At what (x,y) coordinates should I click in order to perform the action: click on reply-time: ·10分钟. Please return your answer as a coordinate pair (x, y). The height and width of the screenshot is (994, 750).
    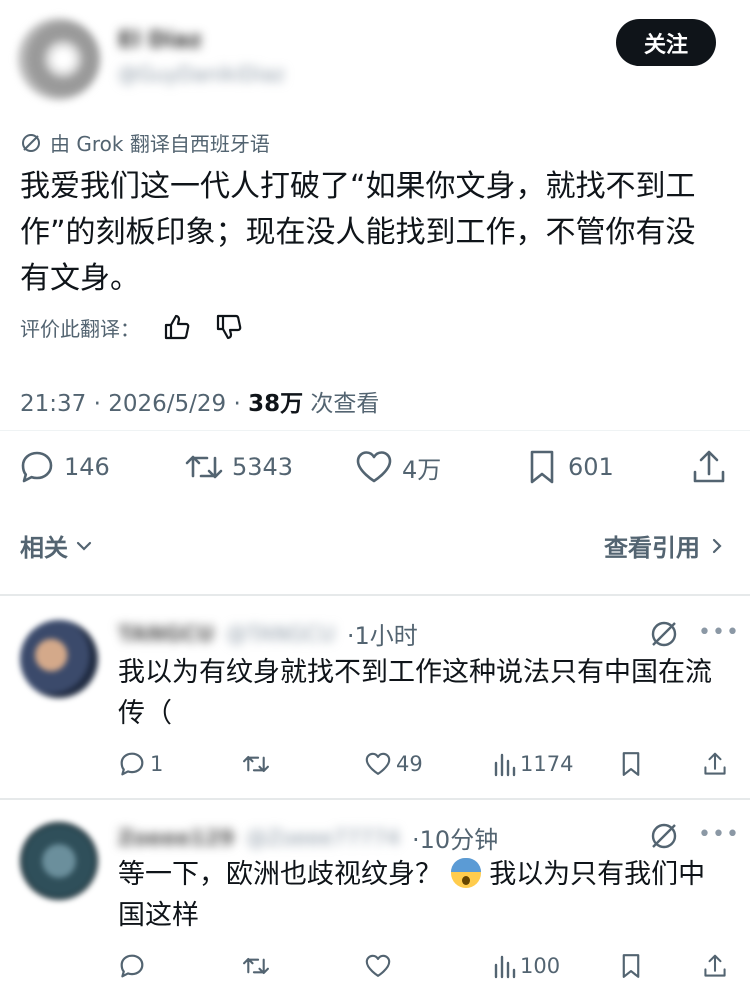
    Looking at the image, I should click on (455, 840).